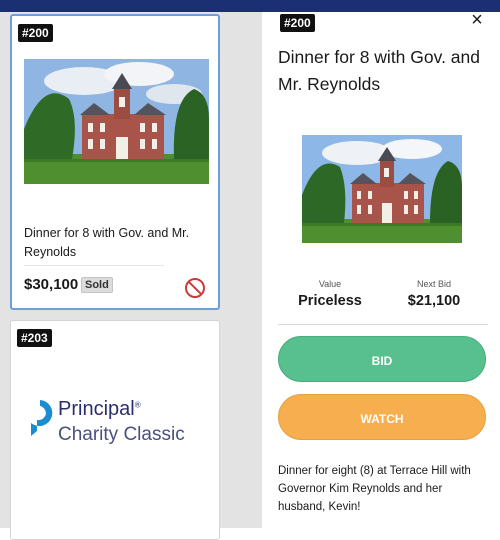 The width and height of the screenshot is (500, 540). What do you see at coordinates (116, 121) in the screenshot?
I see `item-thumbnail` at bounding box center [116, 121].